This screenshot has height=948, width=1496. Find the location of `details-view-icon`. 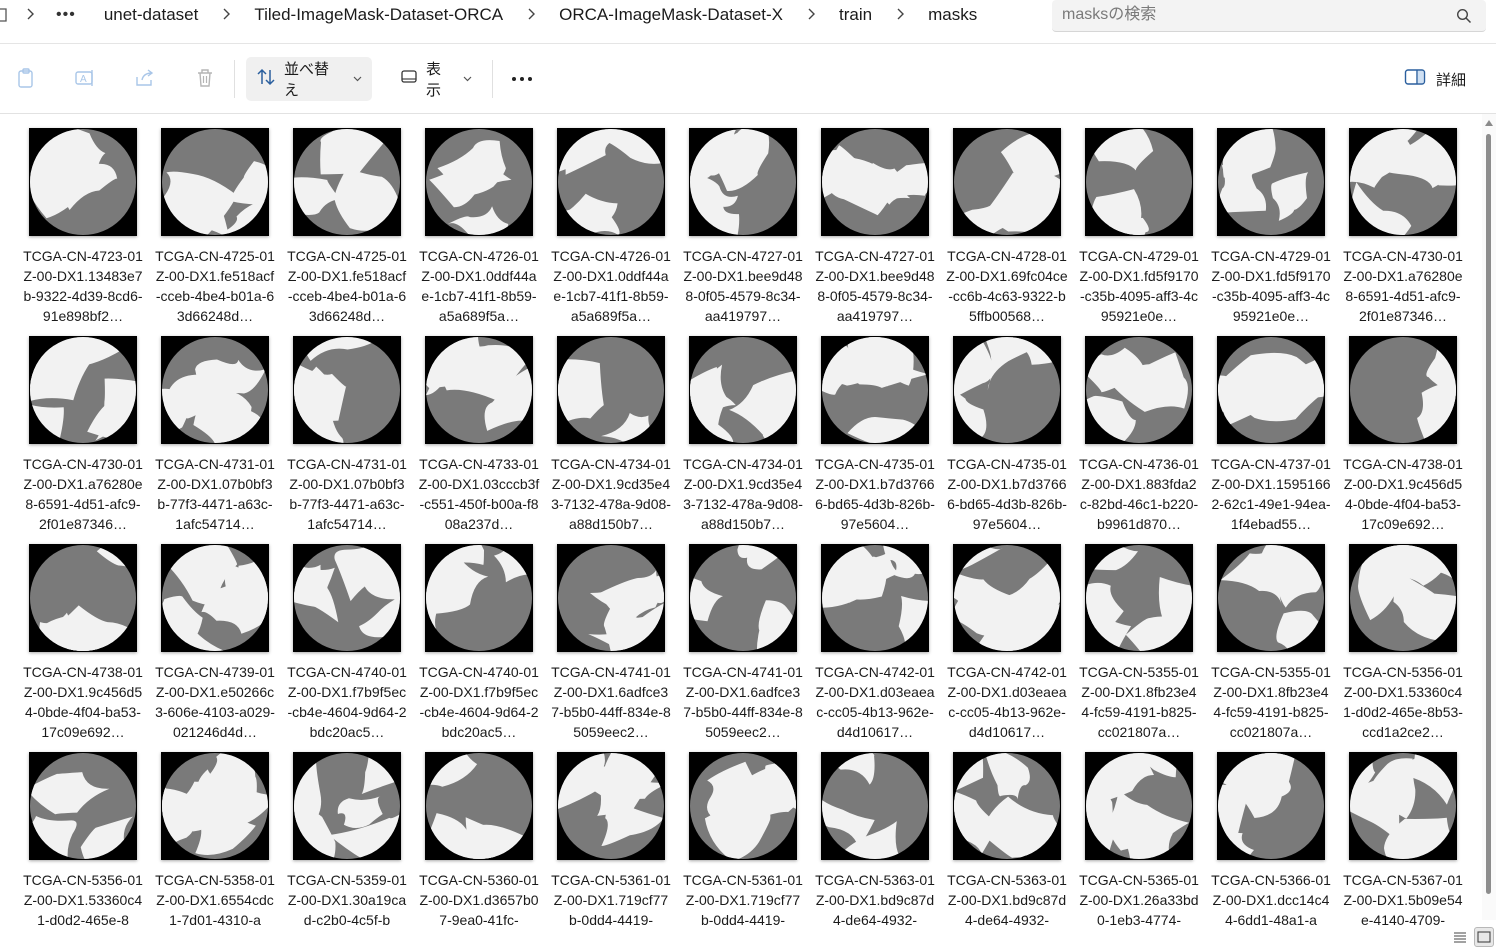

details-view-icon is located at coordinates (1460, 937).